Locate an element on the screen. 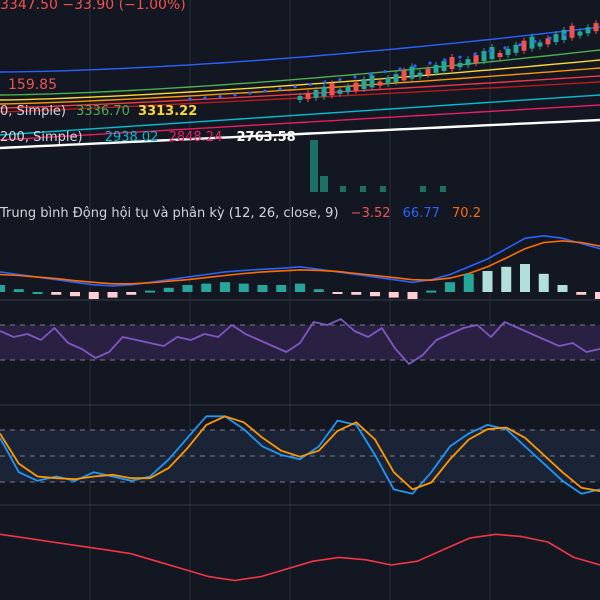 The width and height of the screenshot is (600, 600). macd-signal-value: 70.2 is located at coordinates (466, 213).